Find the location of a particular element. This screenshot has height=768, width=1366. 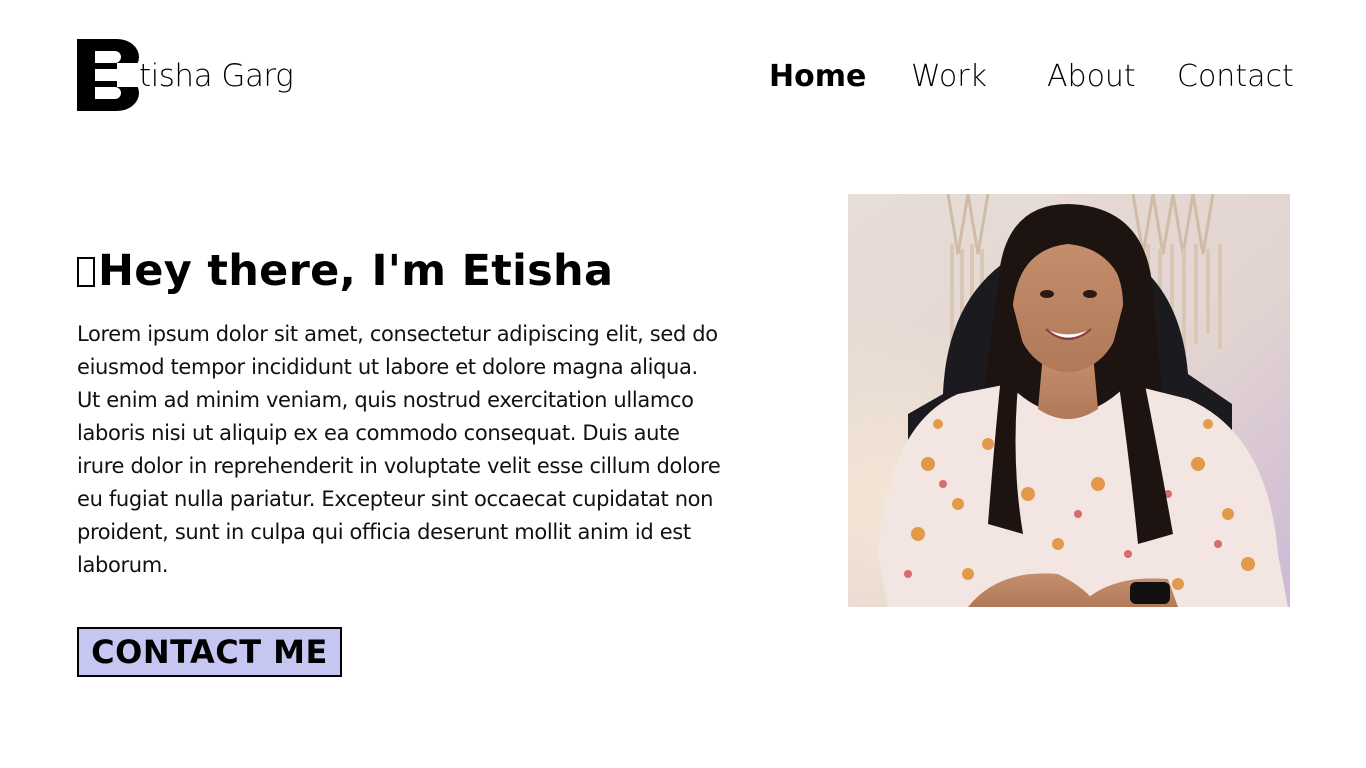

nav-contact: Contact is located at coordinates (1235, 77).